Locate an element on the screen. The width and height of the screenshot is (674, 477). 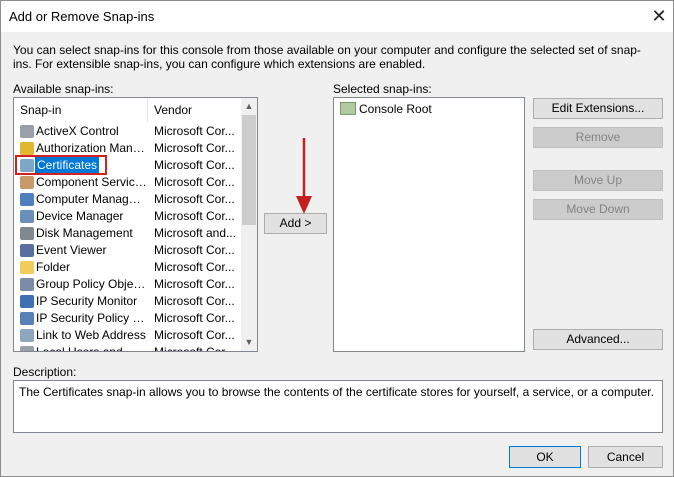
ok-button: OK is located at coordinates (545, 457).